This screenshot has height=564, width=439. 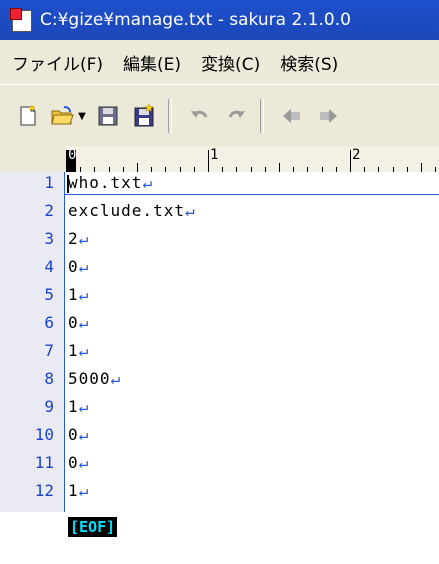 I want to click on text-caret, so click(x=68, y=184).